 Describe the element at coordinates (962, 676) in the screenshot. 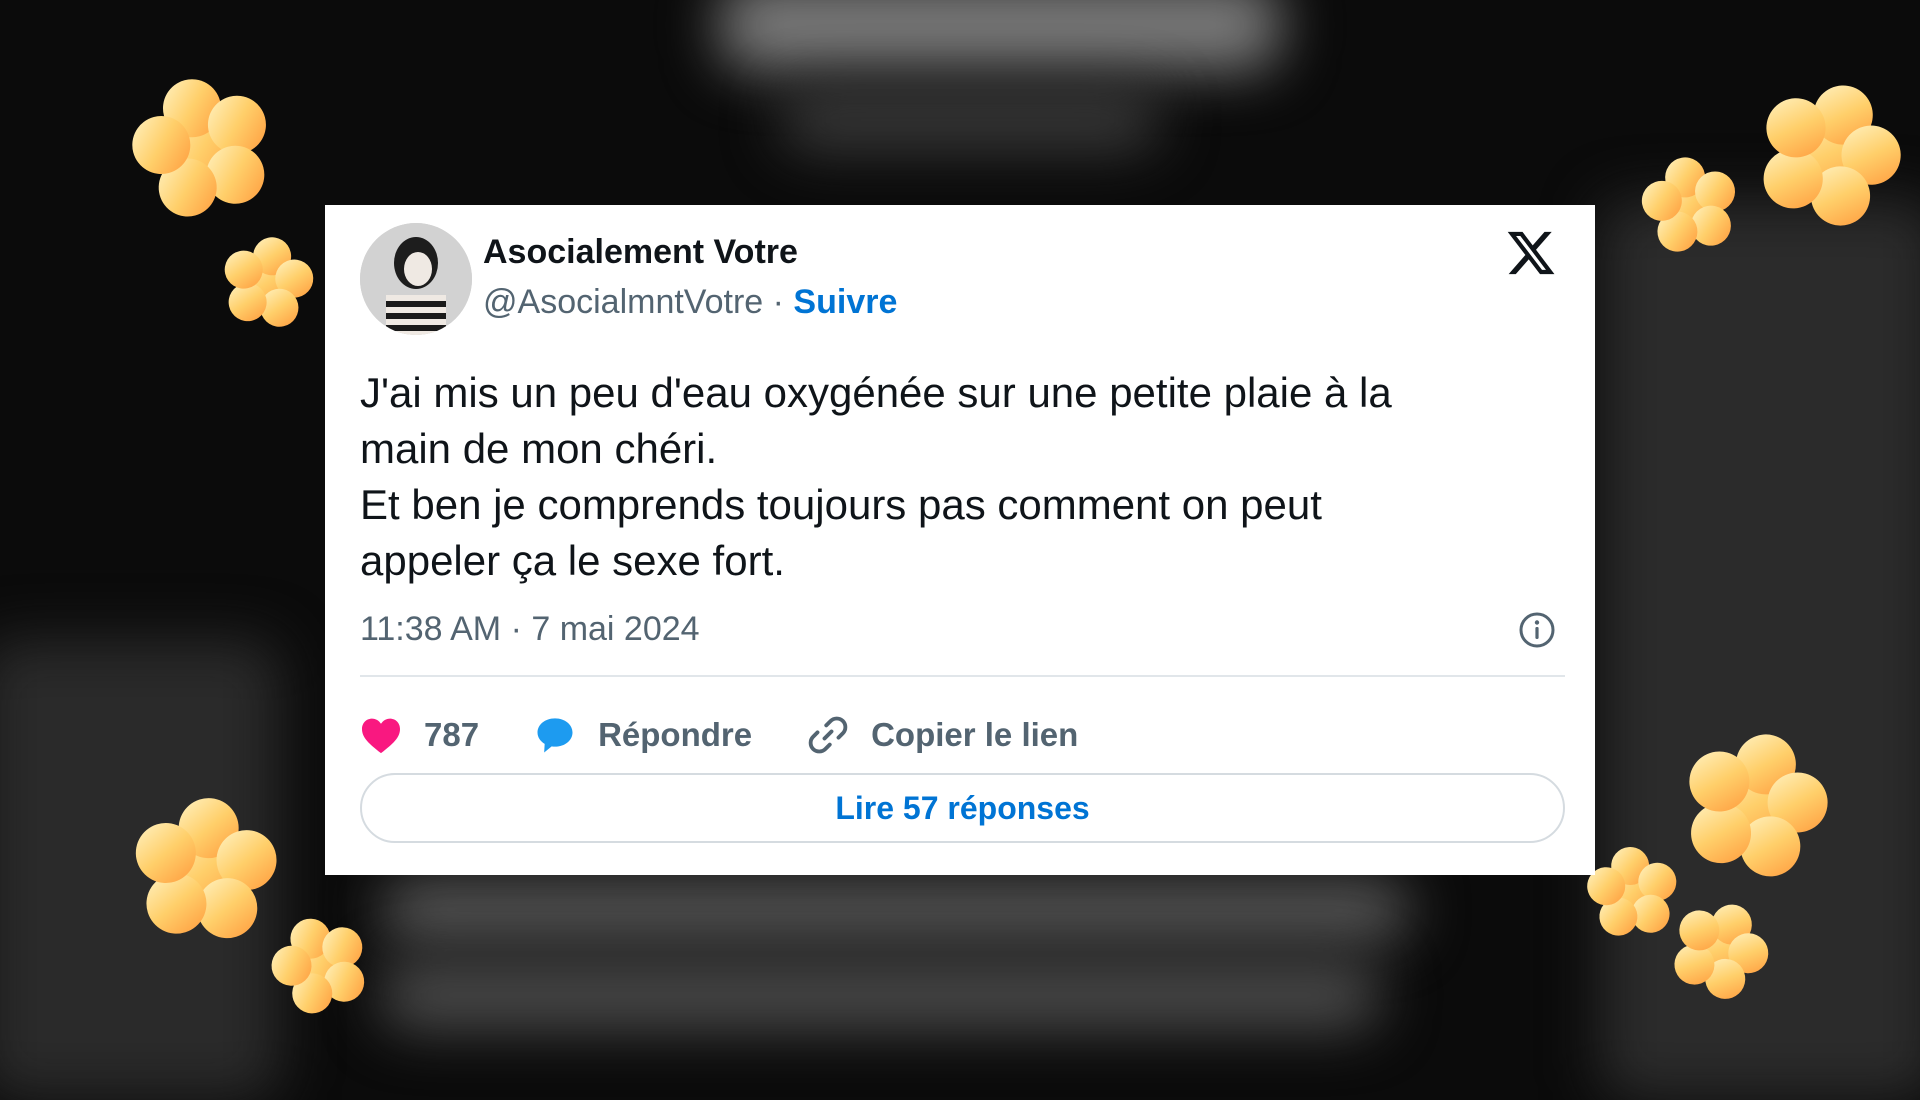

I see `divider` at that location.